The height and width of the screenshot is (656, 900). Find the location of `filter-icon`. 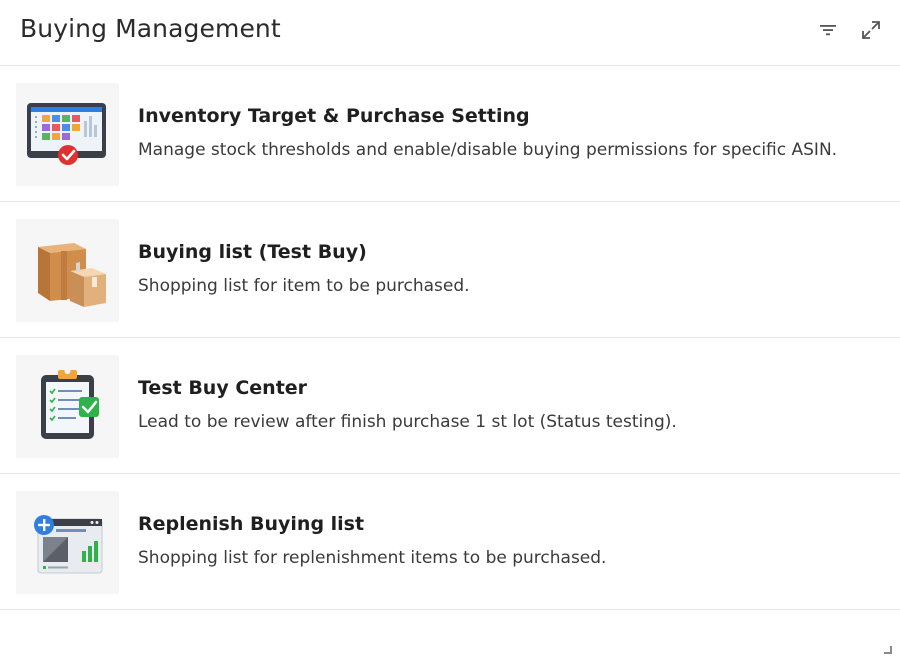

filter-icon is located at coordinates (828, 30).